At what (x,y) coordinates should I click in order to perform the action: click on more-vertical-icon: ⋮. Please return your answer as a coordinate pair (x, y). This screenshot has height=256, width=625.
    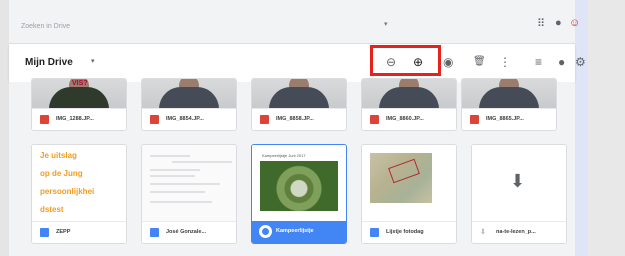
    Looking at the image, I should click on (505, 62).